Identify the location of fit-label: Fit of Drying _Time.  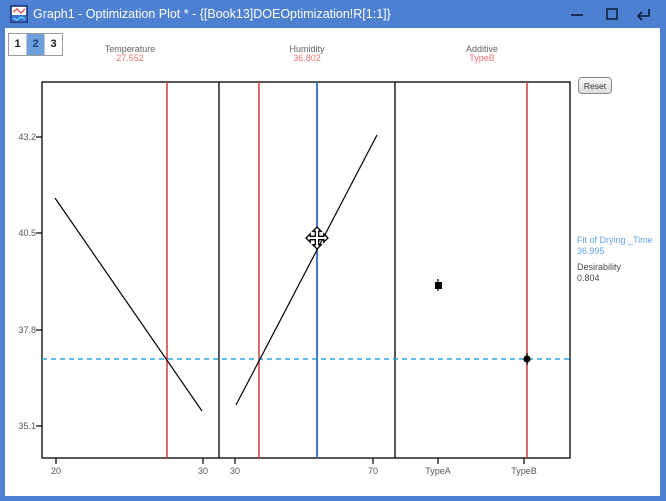
(615, 240).